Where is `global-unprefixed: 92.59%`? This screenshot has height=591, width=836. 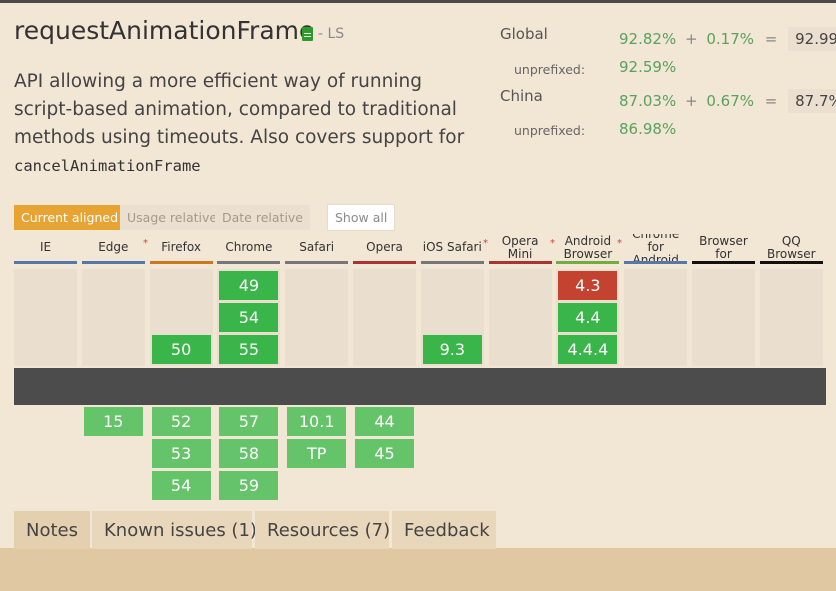
global-unprefixed: 92.59% is located at coordinates (648, 67).